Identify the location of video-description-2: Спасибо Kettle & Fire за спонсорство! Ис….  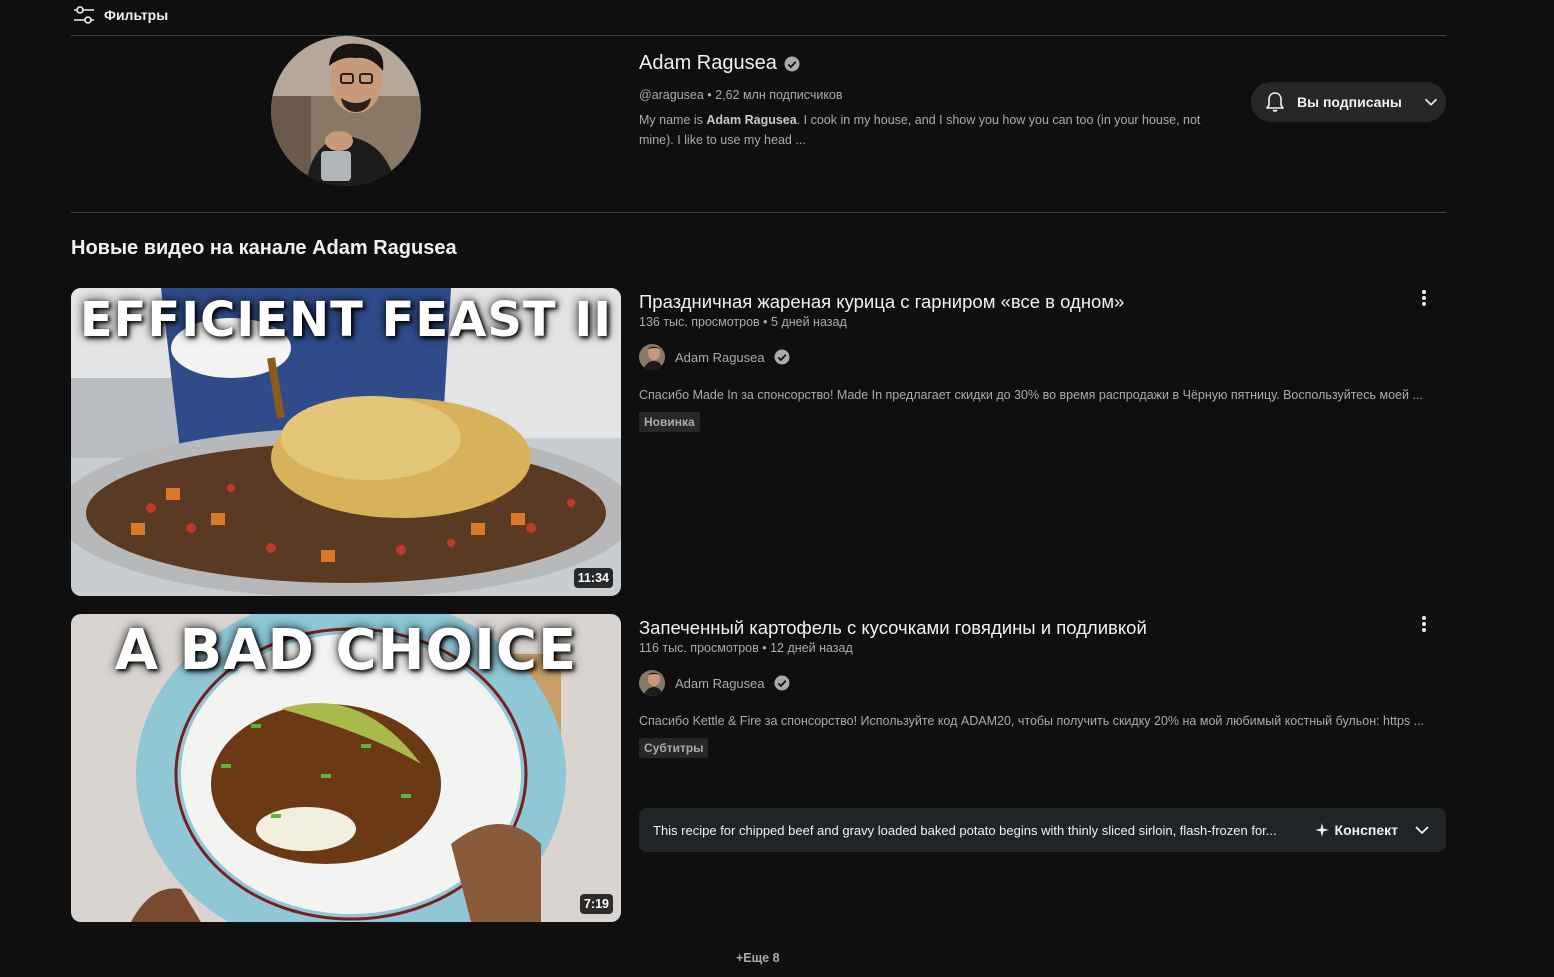
(1032, 721).